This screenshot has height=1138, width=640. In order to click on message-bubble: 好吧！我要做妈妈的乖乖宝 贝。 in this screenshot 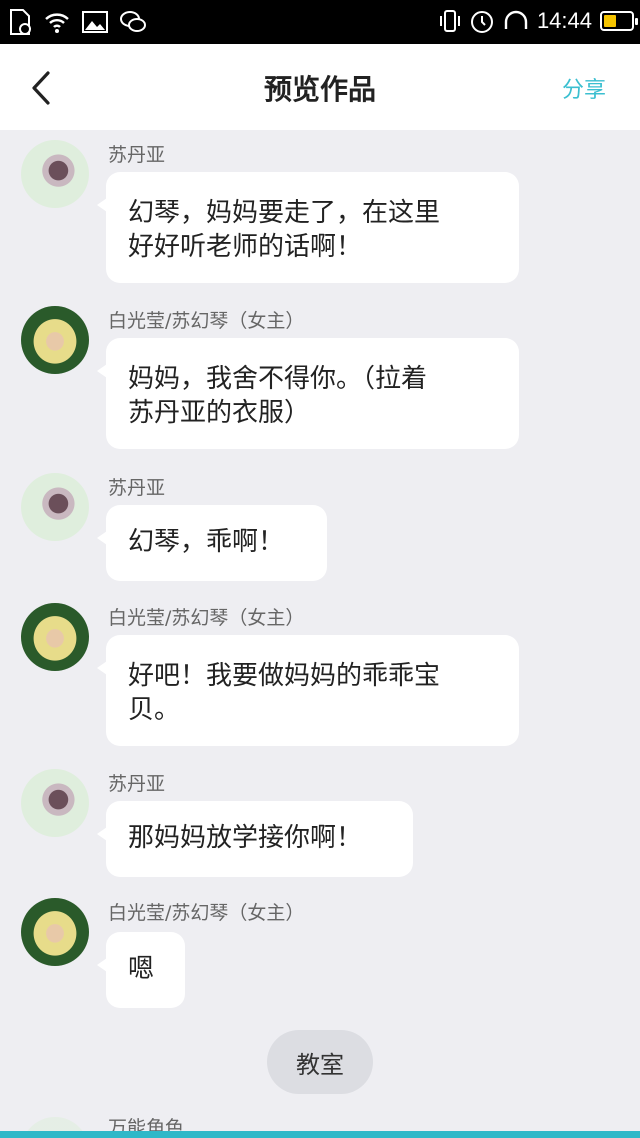, I will do `click(308, 690)`.